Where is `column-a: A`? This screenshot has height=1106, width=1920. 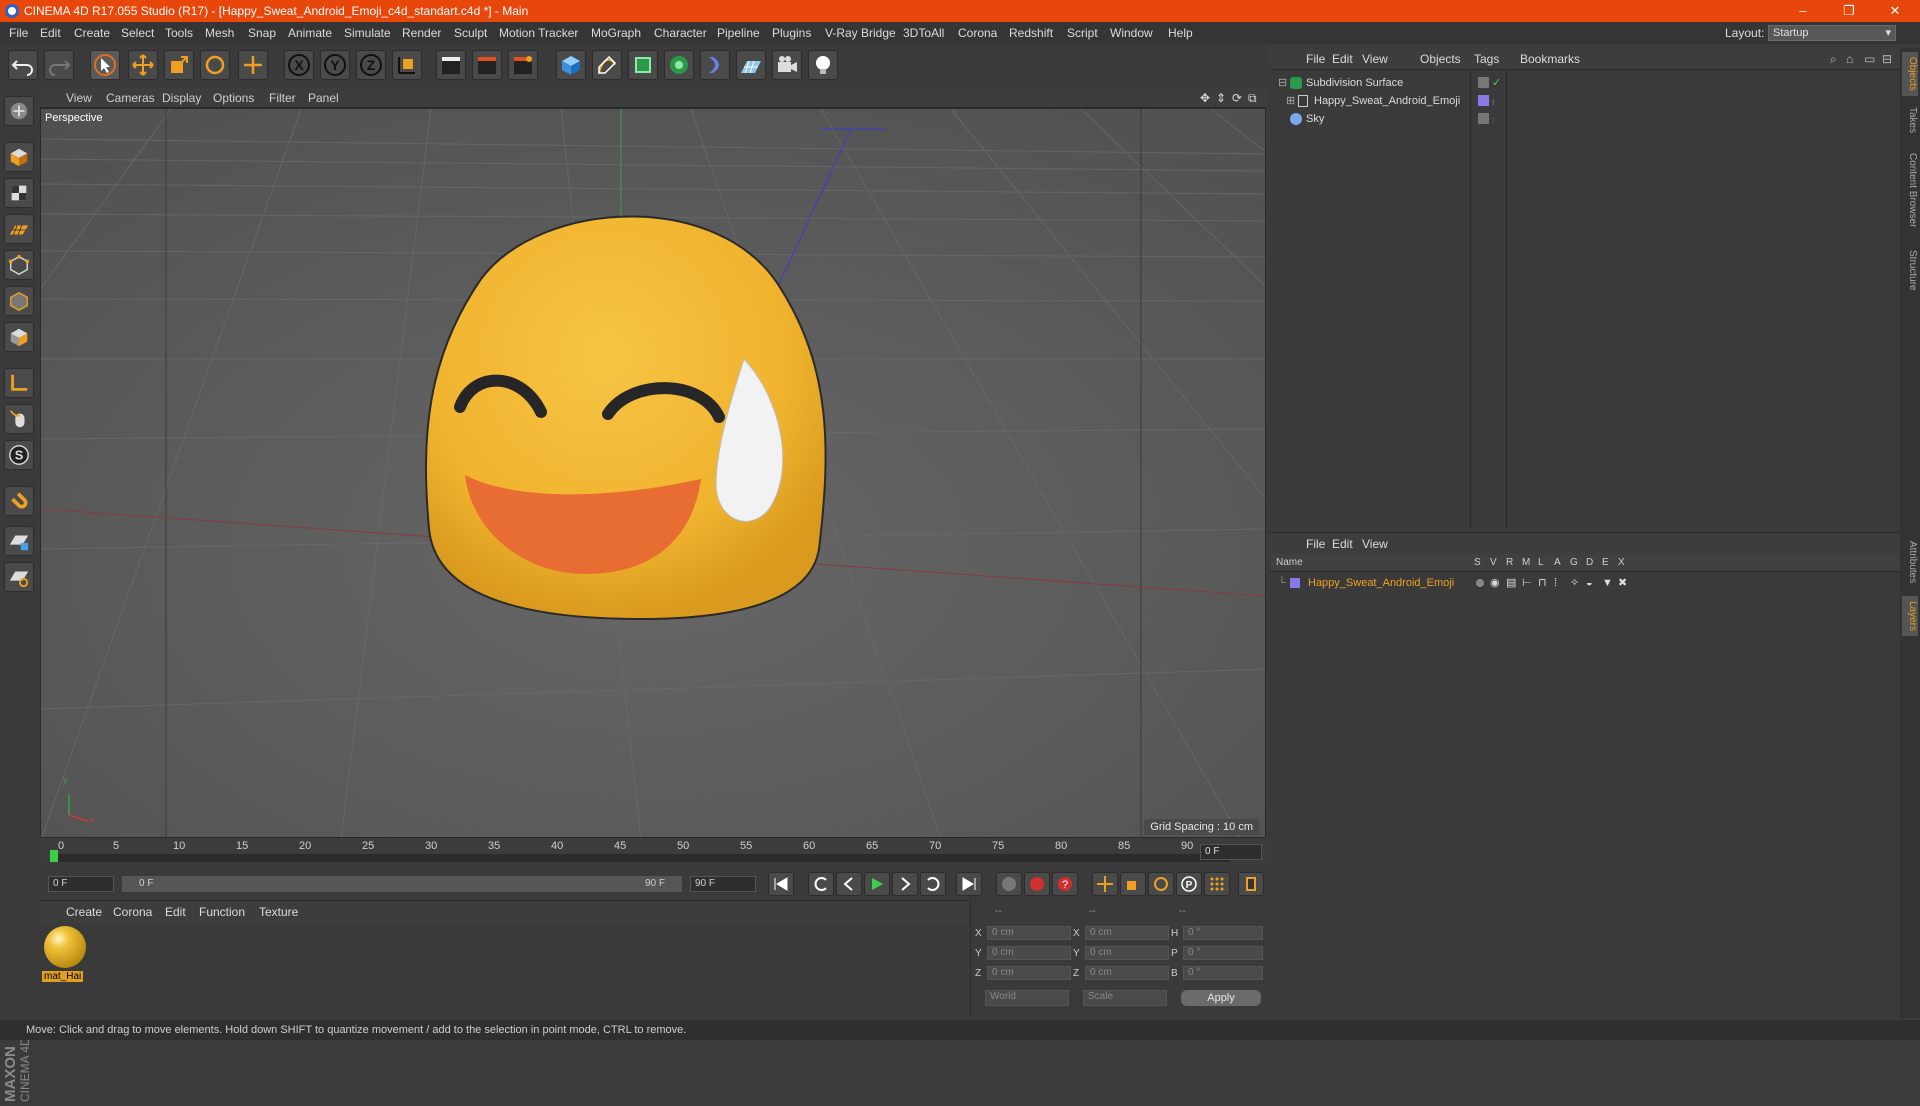 column-a: A is located at coordinates (1557, 563).